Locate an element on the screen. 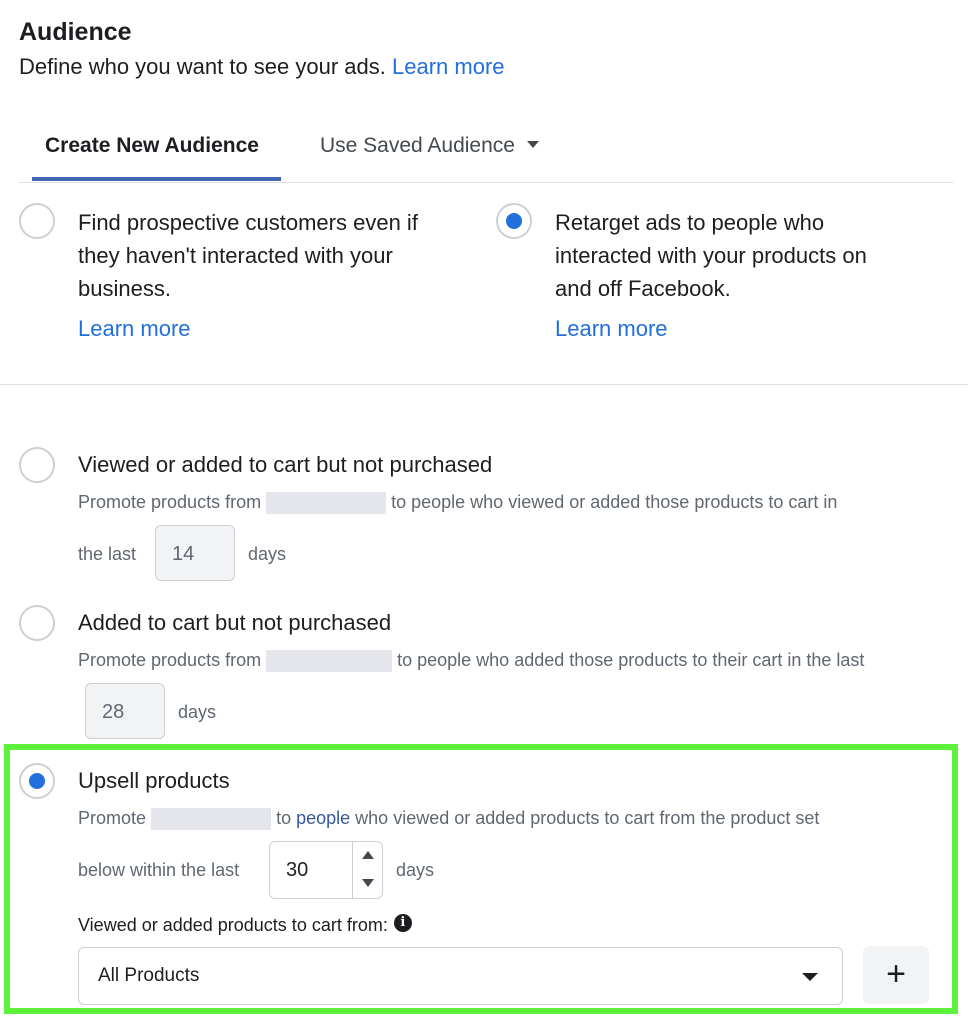 Image resolution: width=968 pixels, height=1024 pixels. option-text-line: Find prospective customers even if is located at coordinates (248, 222).